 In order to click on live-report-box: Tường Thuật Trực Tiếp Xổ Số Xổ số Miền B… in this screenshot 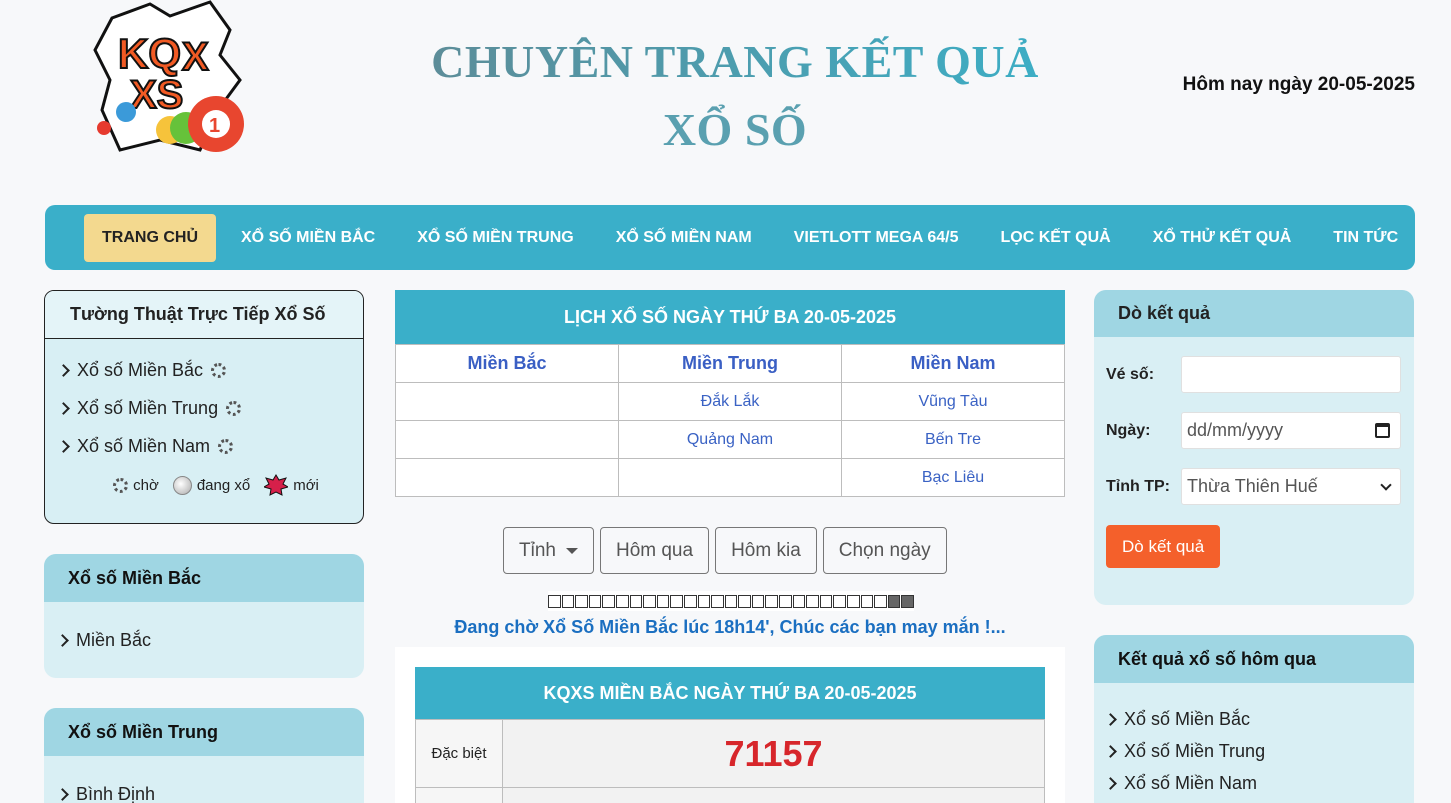, I will do `click(204, 407)`.